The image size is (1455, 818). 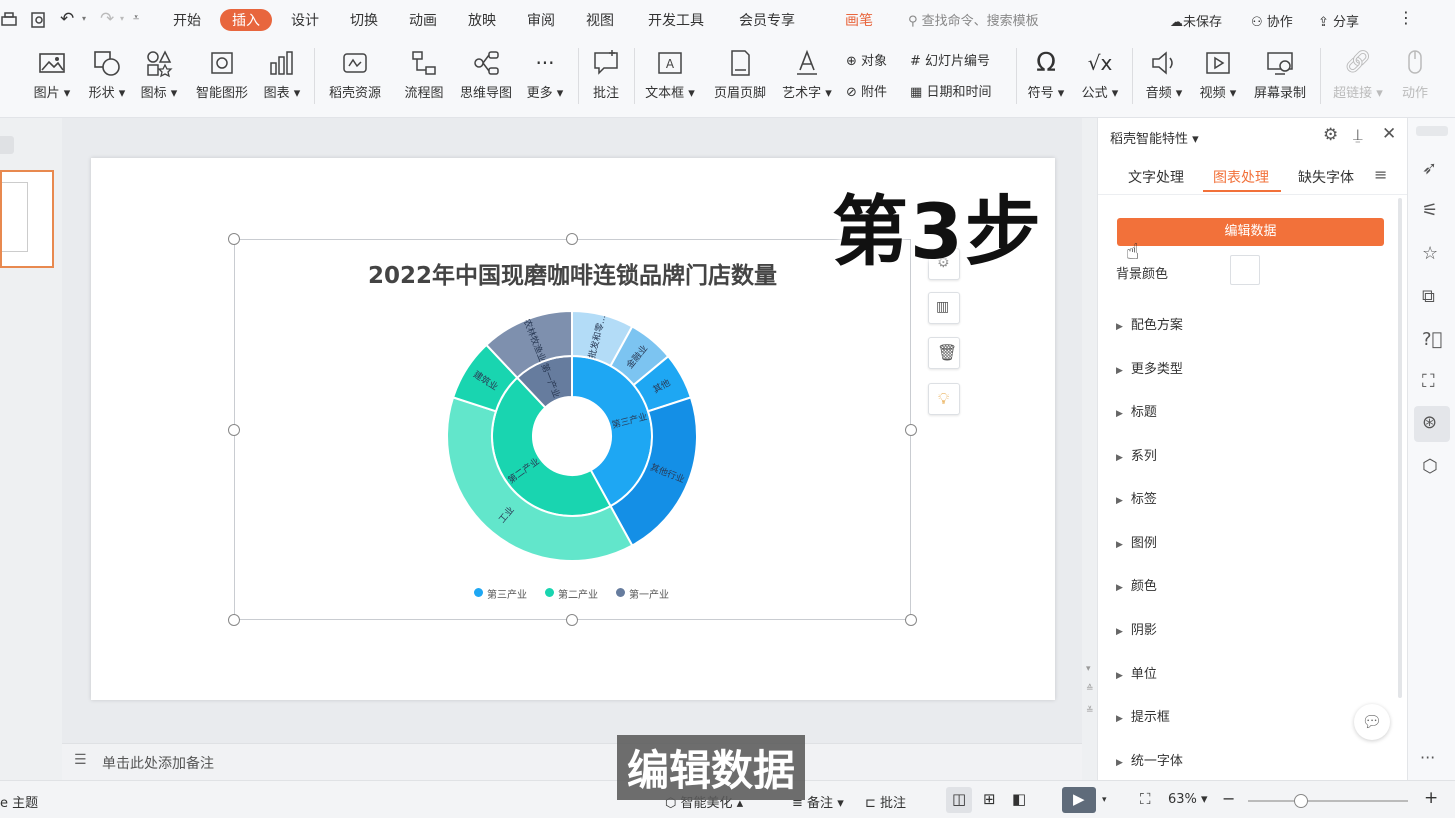 I want to click on undo-icon: ↶, so click(x=67, y=19).